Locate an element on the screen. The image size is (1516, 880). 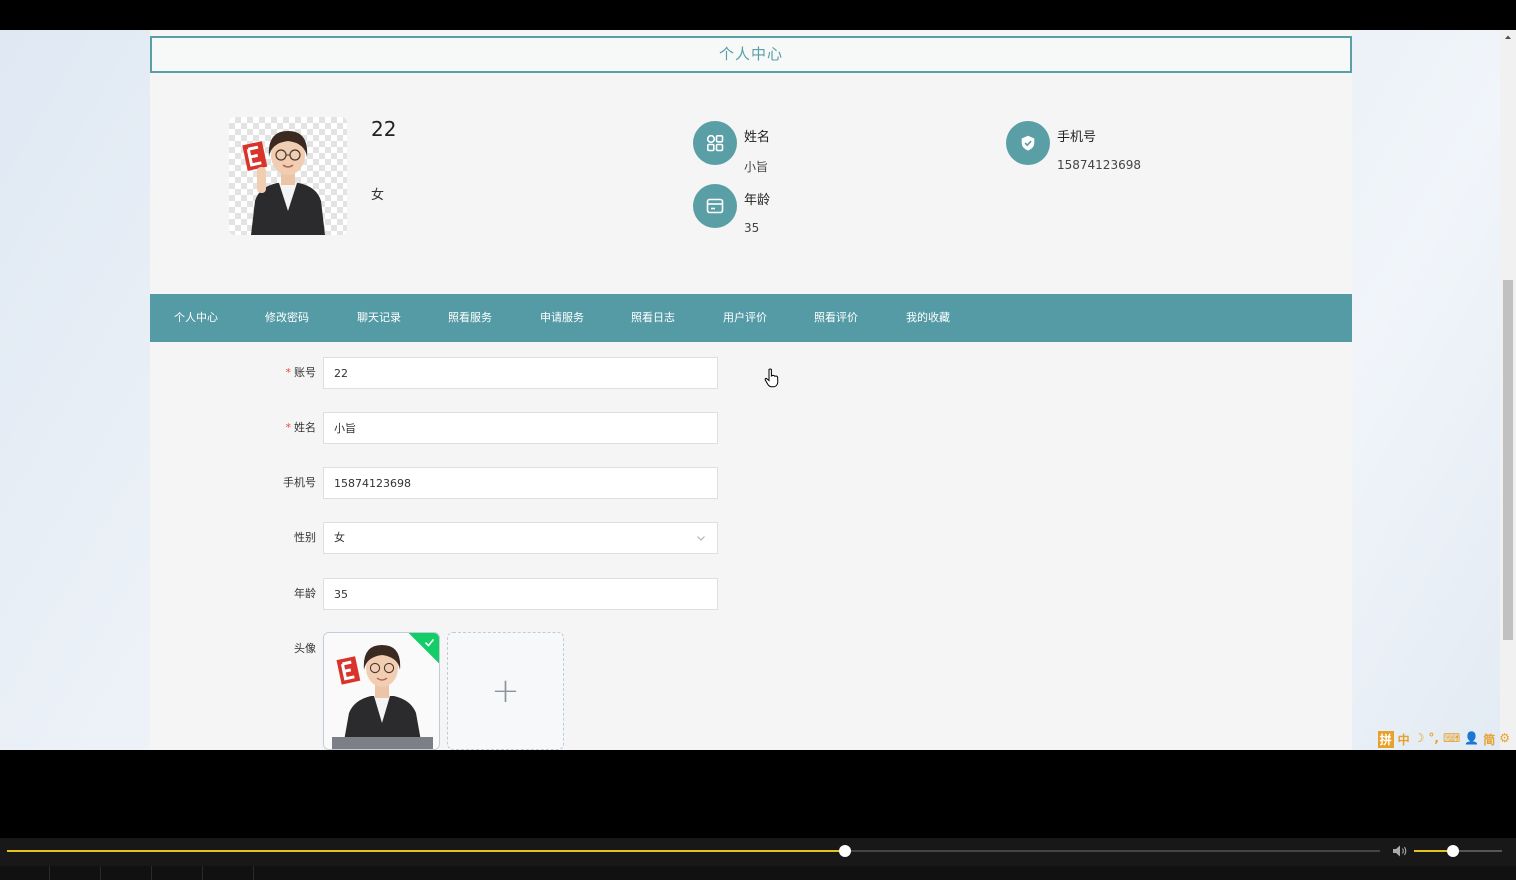
nav-item-chat-history: 聊天记录 is located at coordinates (379, 318).